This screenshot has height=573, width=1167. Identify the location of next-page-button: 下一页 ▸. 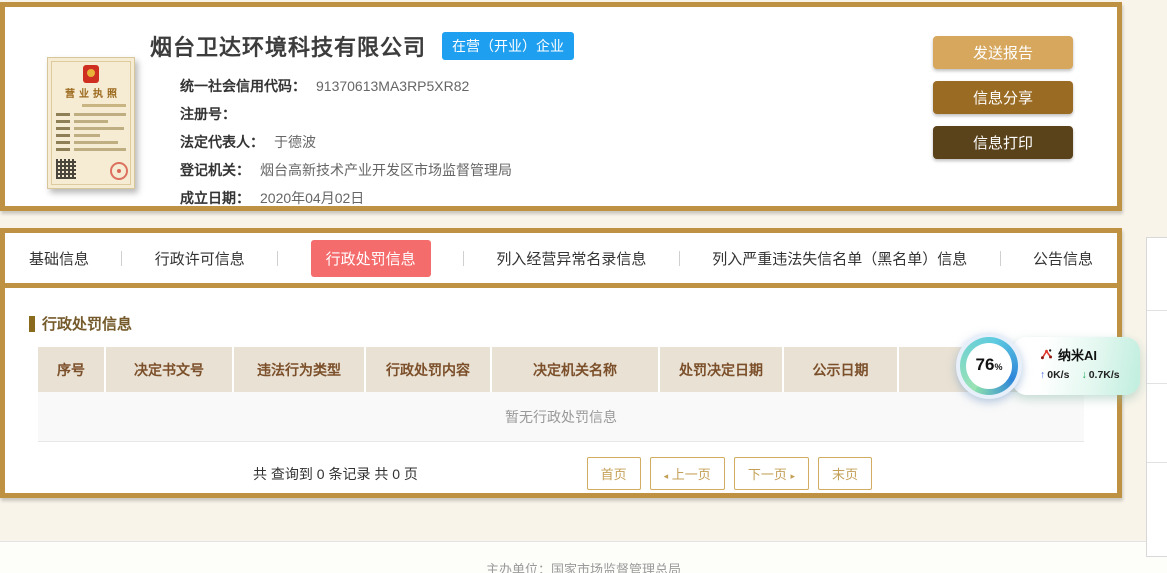
(771, 473).